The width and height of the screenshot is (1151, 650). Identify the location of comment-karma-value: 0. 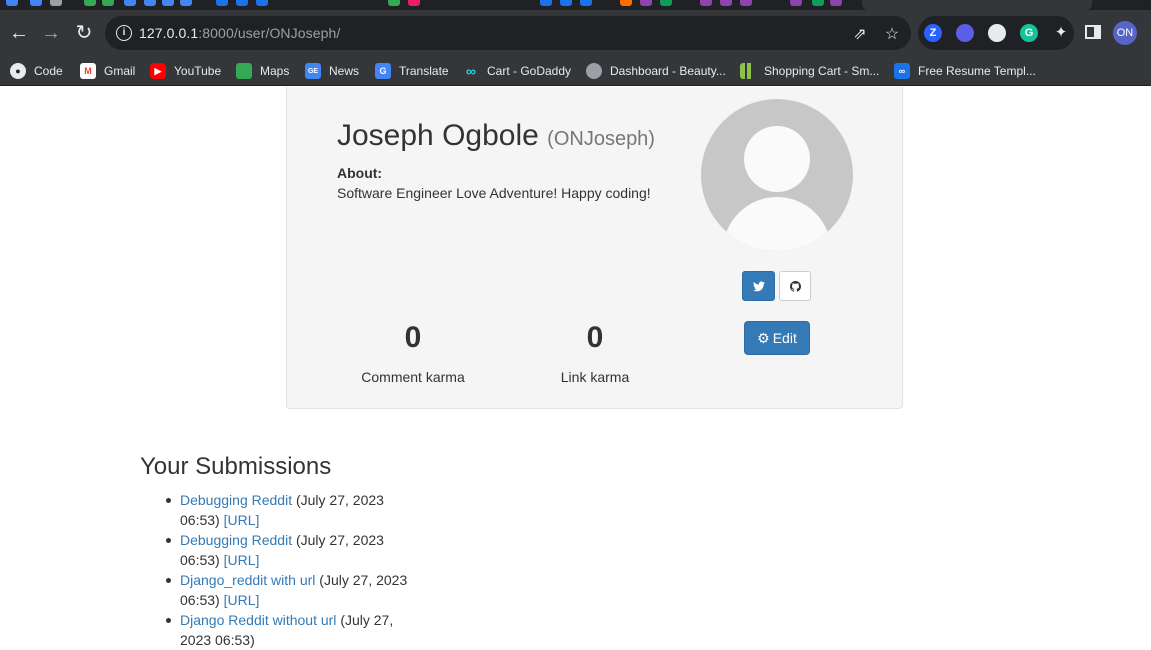
(413, 337).